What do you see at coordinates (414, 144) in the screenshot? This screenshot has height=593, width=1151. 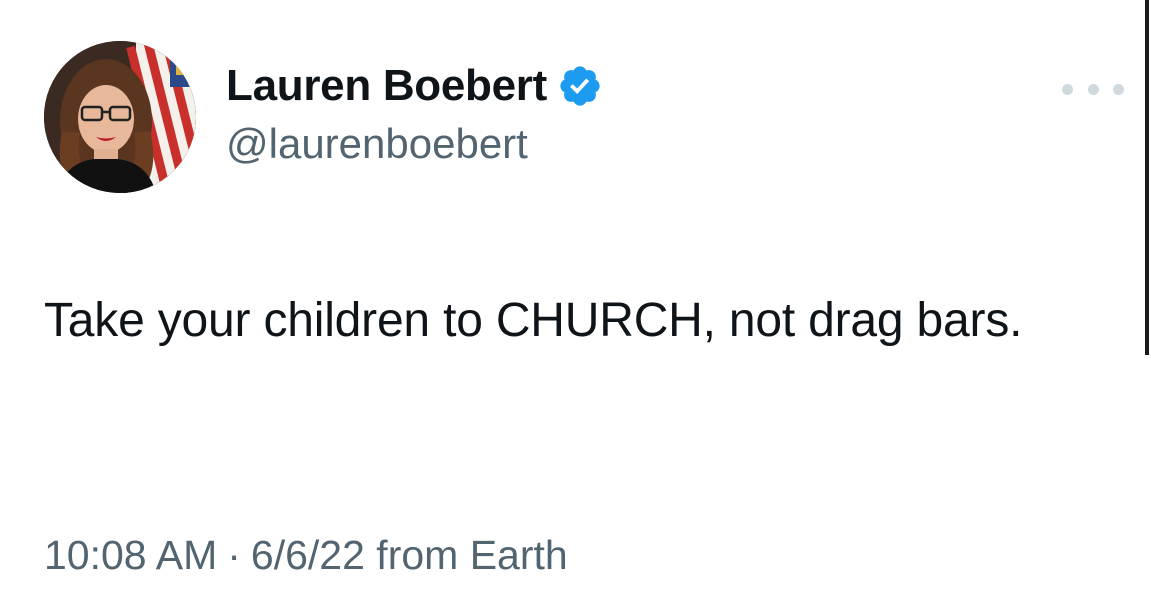 I see `user-handle: @laurenboebert` at bounding box center [414, 144].